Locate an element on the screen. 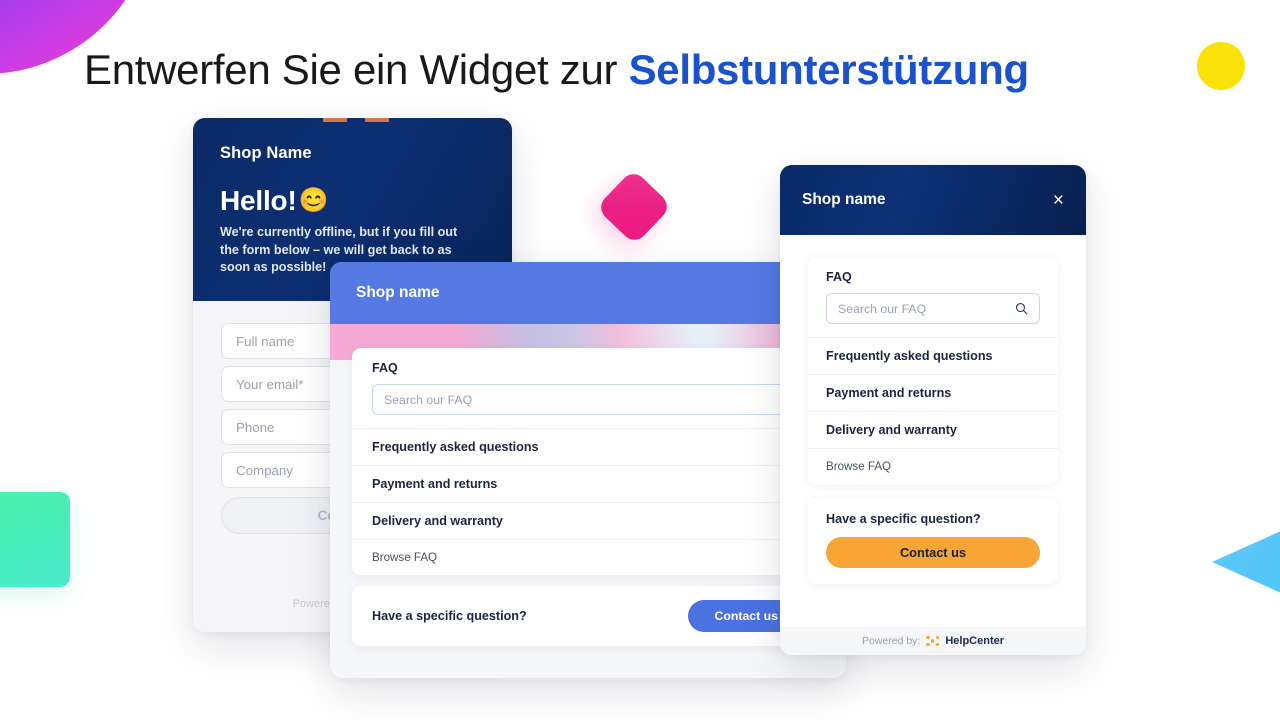  offline-greeting: Hello! 😊 is located at coordinates (352, 201).